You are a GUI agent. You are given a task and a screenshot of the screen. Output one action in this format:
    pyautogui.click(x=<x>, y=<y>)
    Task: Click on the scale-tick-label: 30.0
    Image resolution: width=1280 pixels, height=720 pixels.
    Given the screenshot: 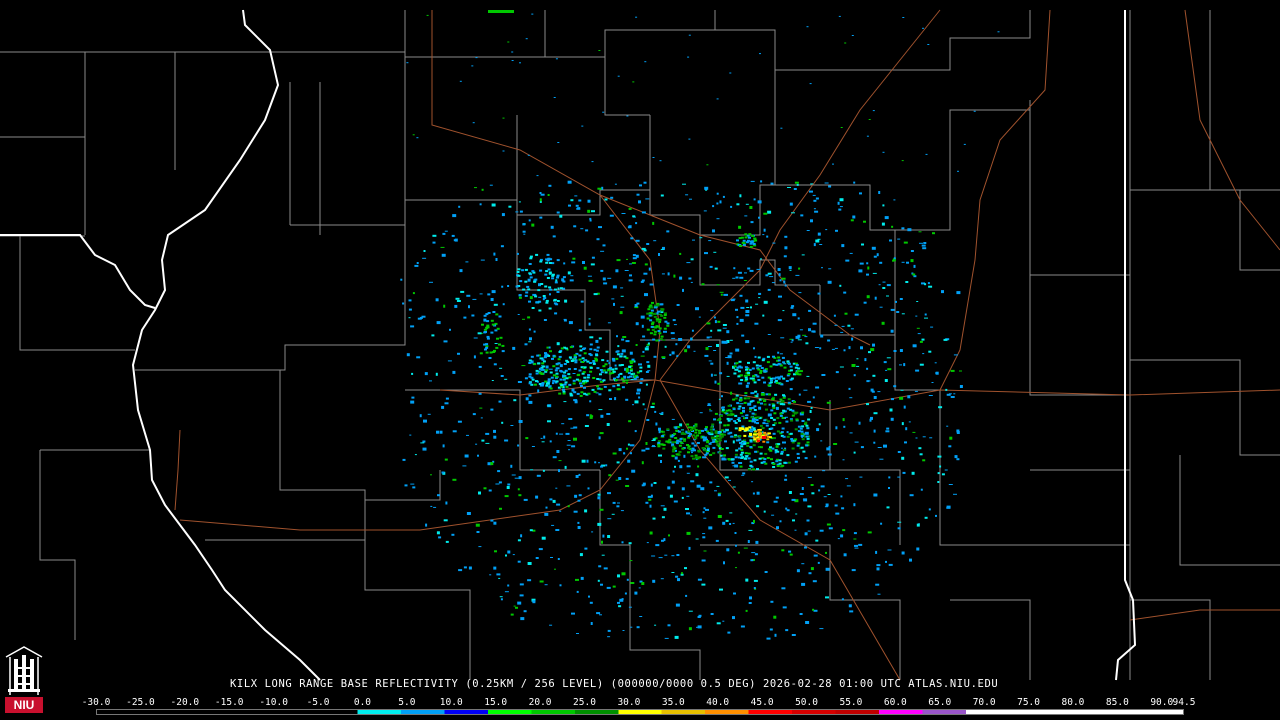 What is the action you would take?
    pyautogui.click(x=629, y=702)
    